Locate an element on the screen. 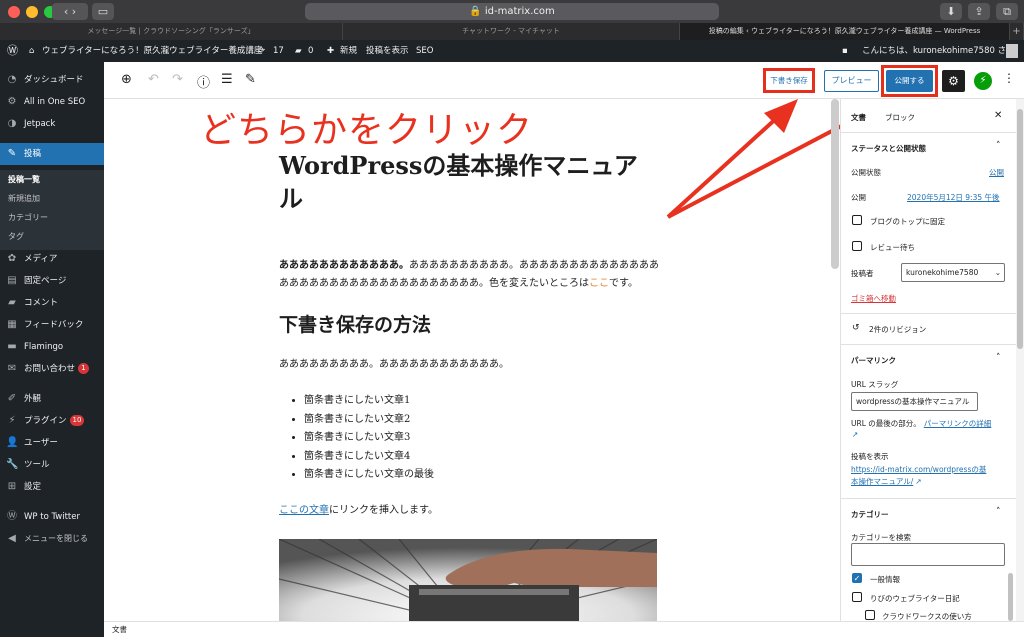 The height and width of the screenshot is (637, 1024). redo-icon: ↷ is located at coordinates (177, 79).